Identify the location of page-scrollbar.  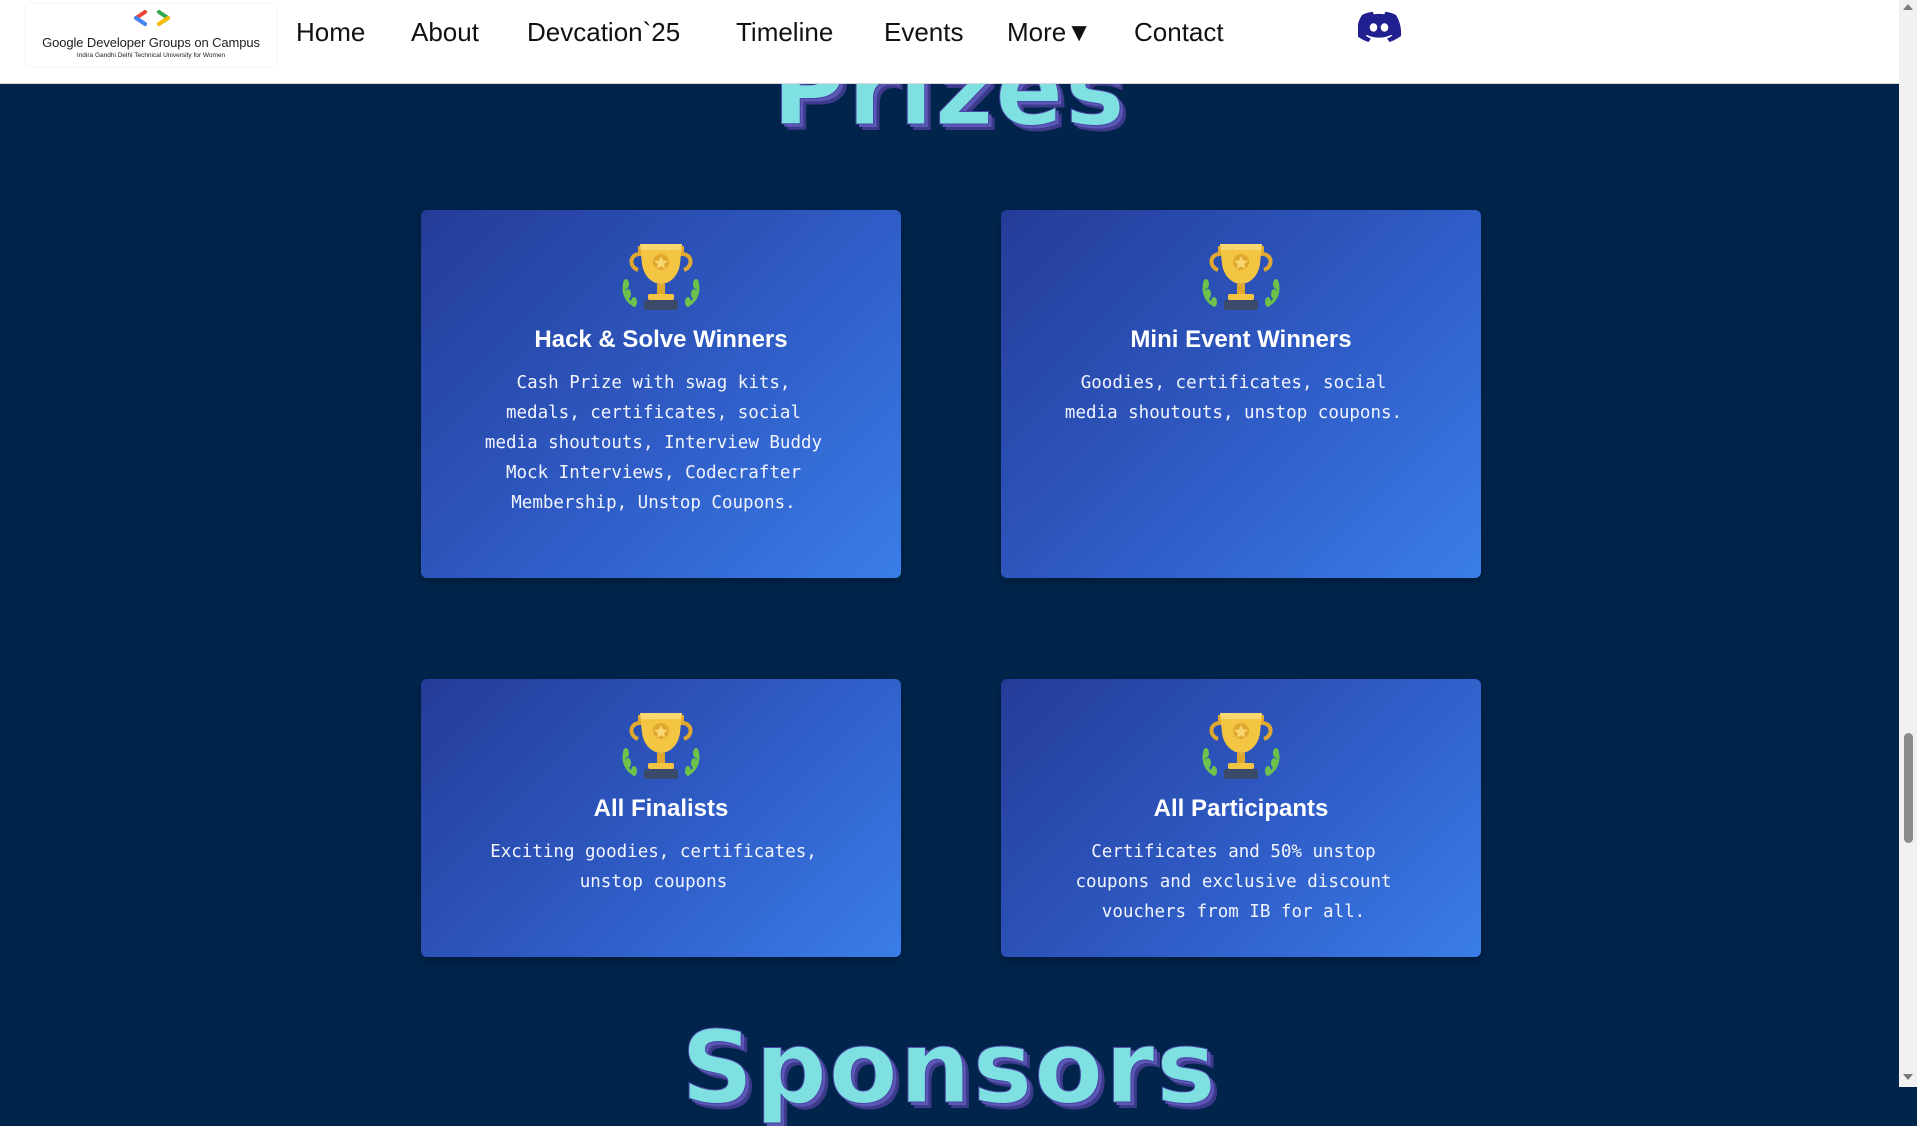
(1908, 543).